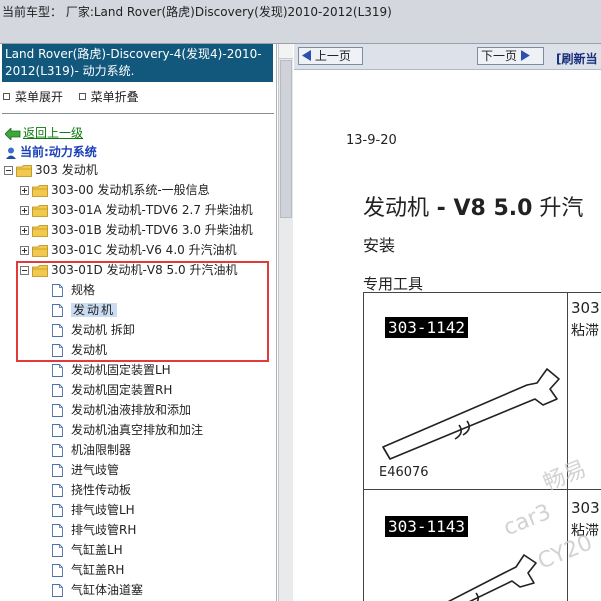  What do you see at coordinates (66, 170) in the screenshot?
I see `tree-item-label: 303 发动机` at bounding box center [66, 170].